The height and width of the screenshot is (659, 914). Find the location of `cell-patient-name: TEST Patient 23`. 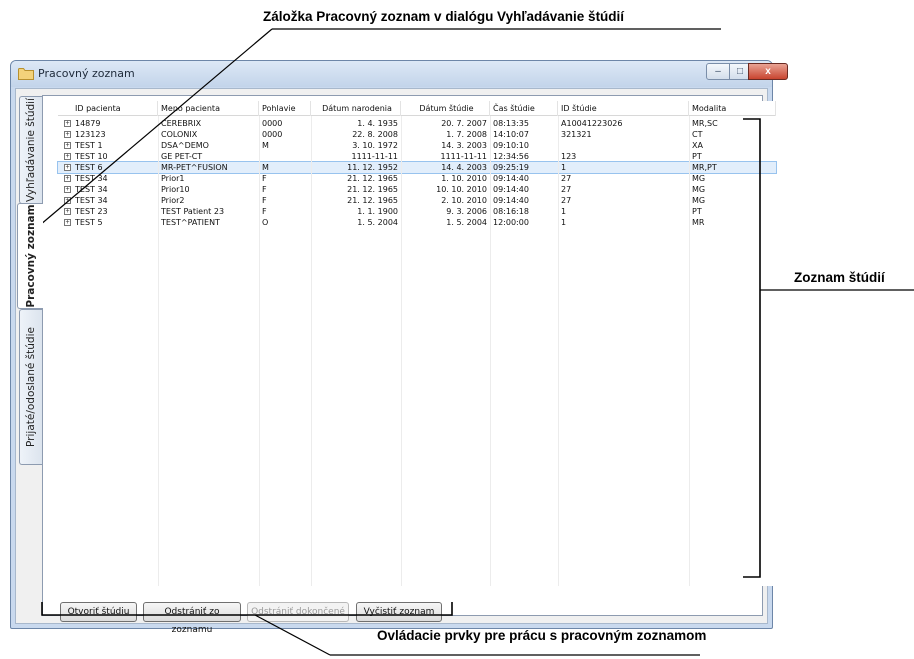

cell-patient-name: TEST Patient 23 is located at coordinates (193, 211).